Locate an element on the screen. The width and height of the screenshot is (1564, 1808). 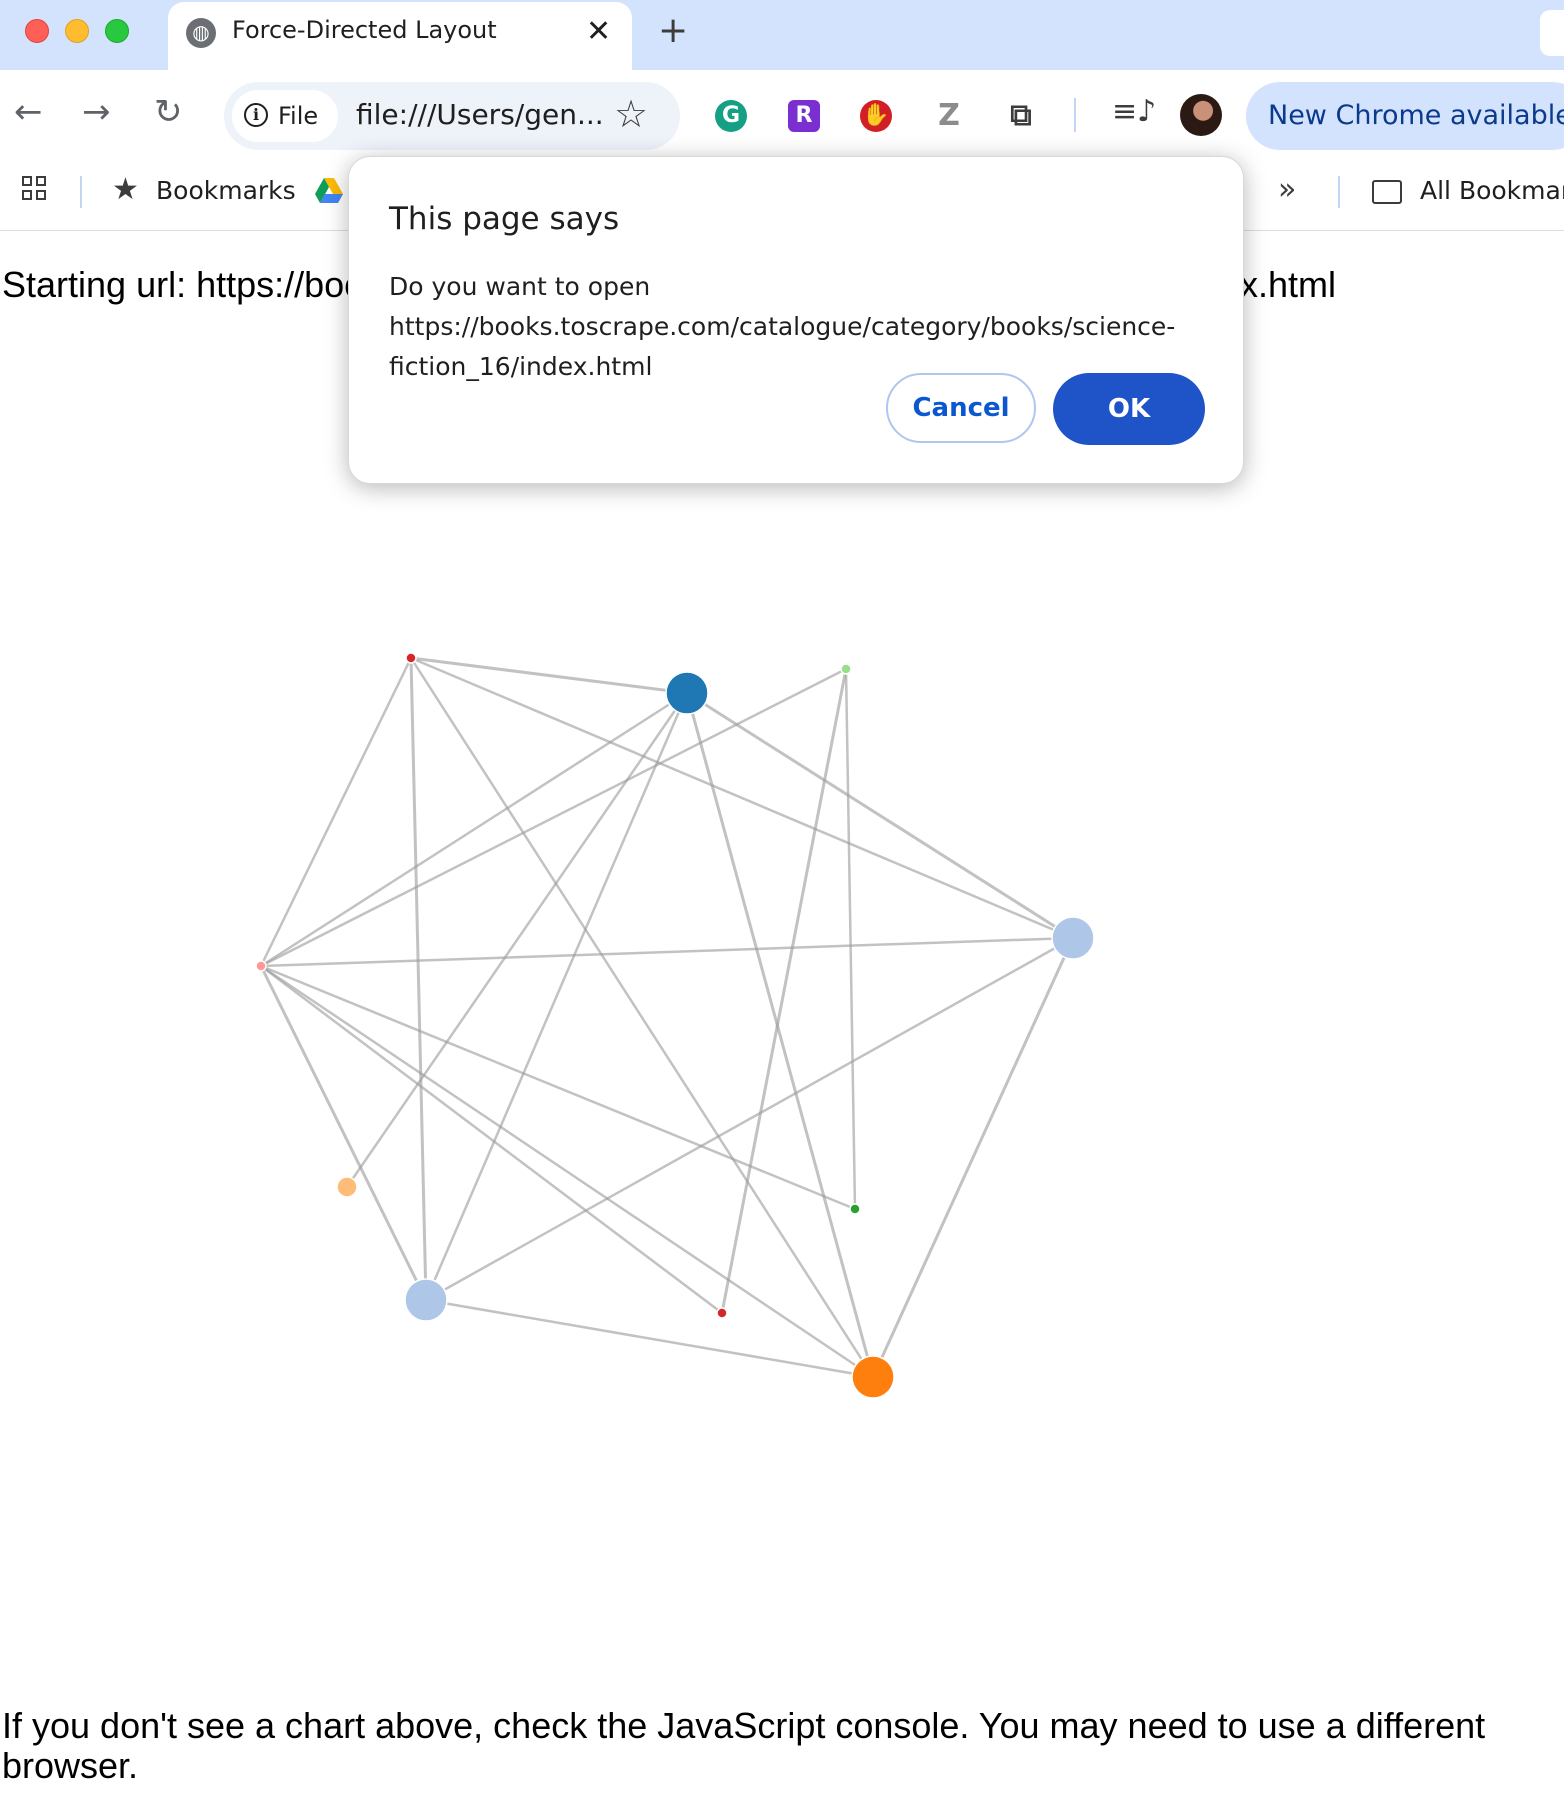
back-icon: ← is located at coordinates (28, 112).